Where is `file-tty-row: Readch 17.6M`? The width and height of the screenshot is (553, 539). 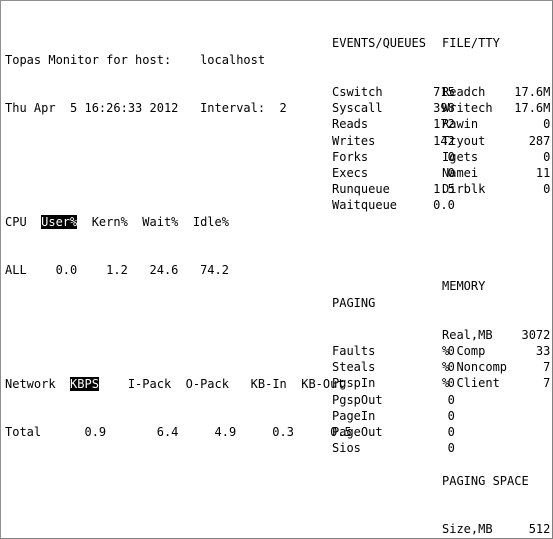
file-tty-row: Readch 17.6M is located at coordinates (496, 92).